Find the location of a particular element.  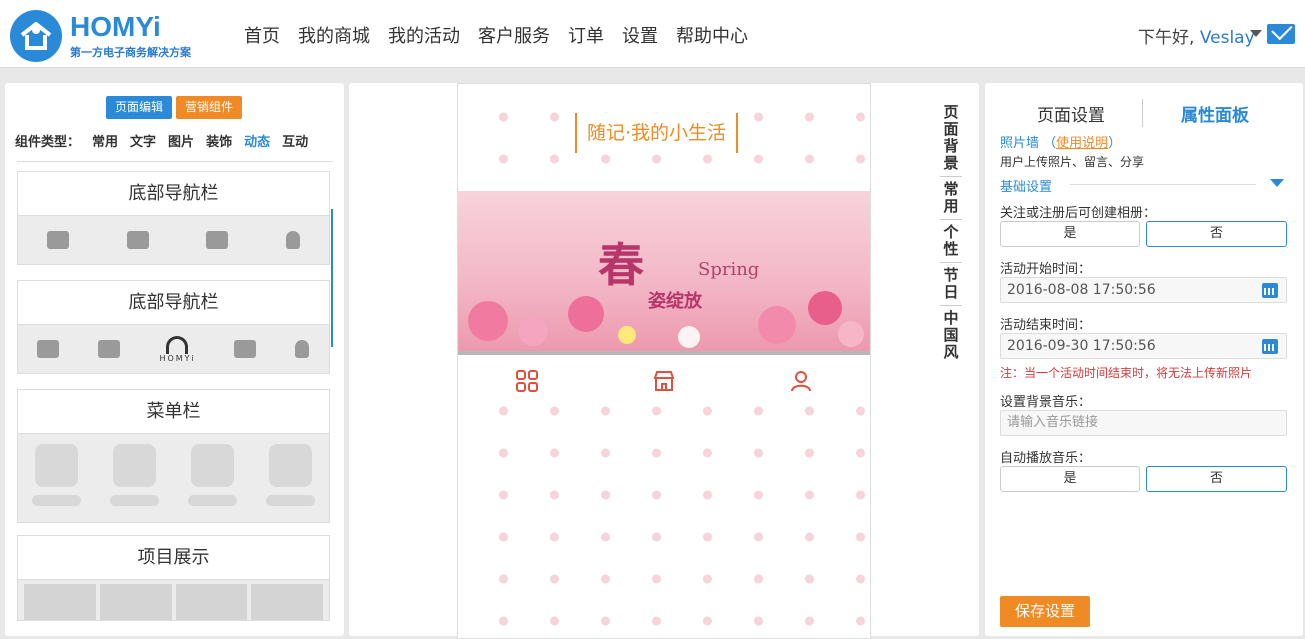

preview-page-title: 随记·我的小生活 is located at coordinates (657, 133).